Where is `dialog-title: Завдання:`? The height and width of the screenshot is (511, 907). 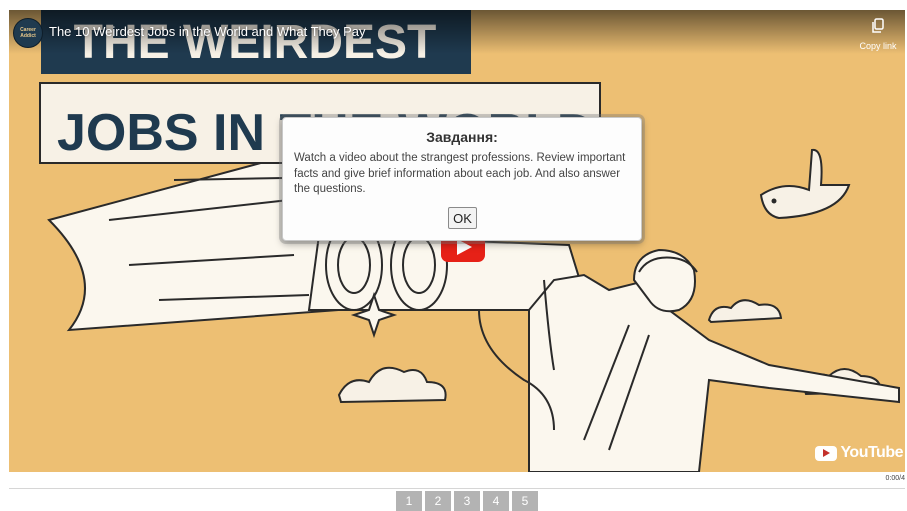
dialog-title: Завдання: is located at coordinates (462, 137).